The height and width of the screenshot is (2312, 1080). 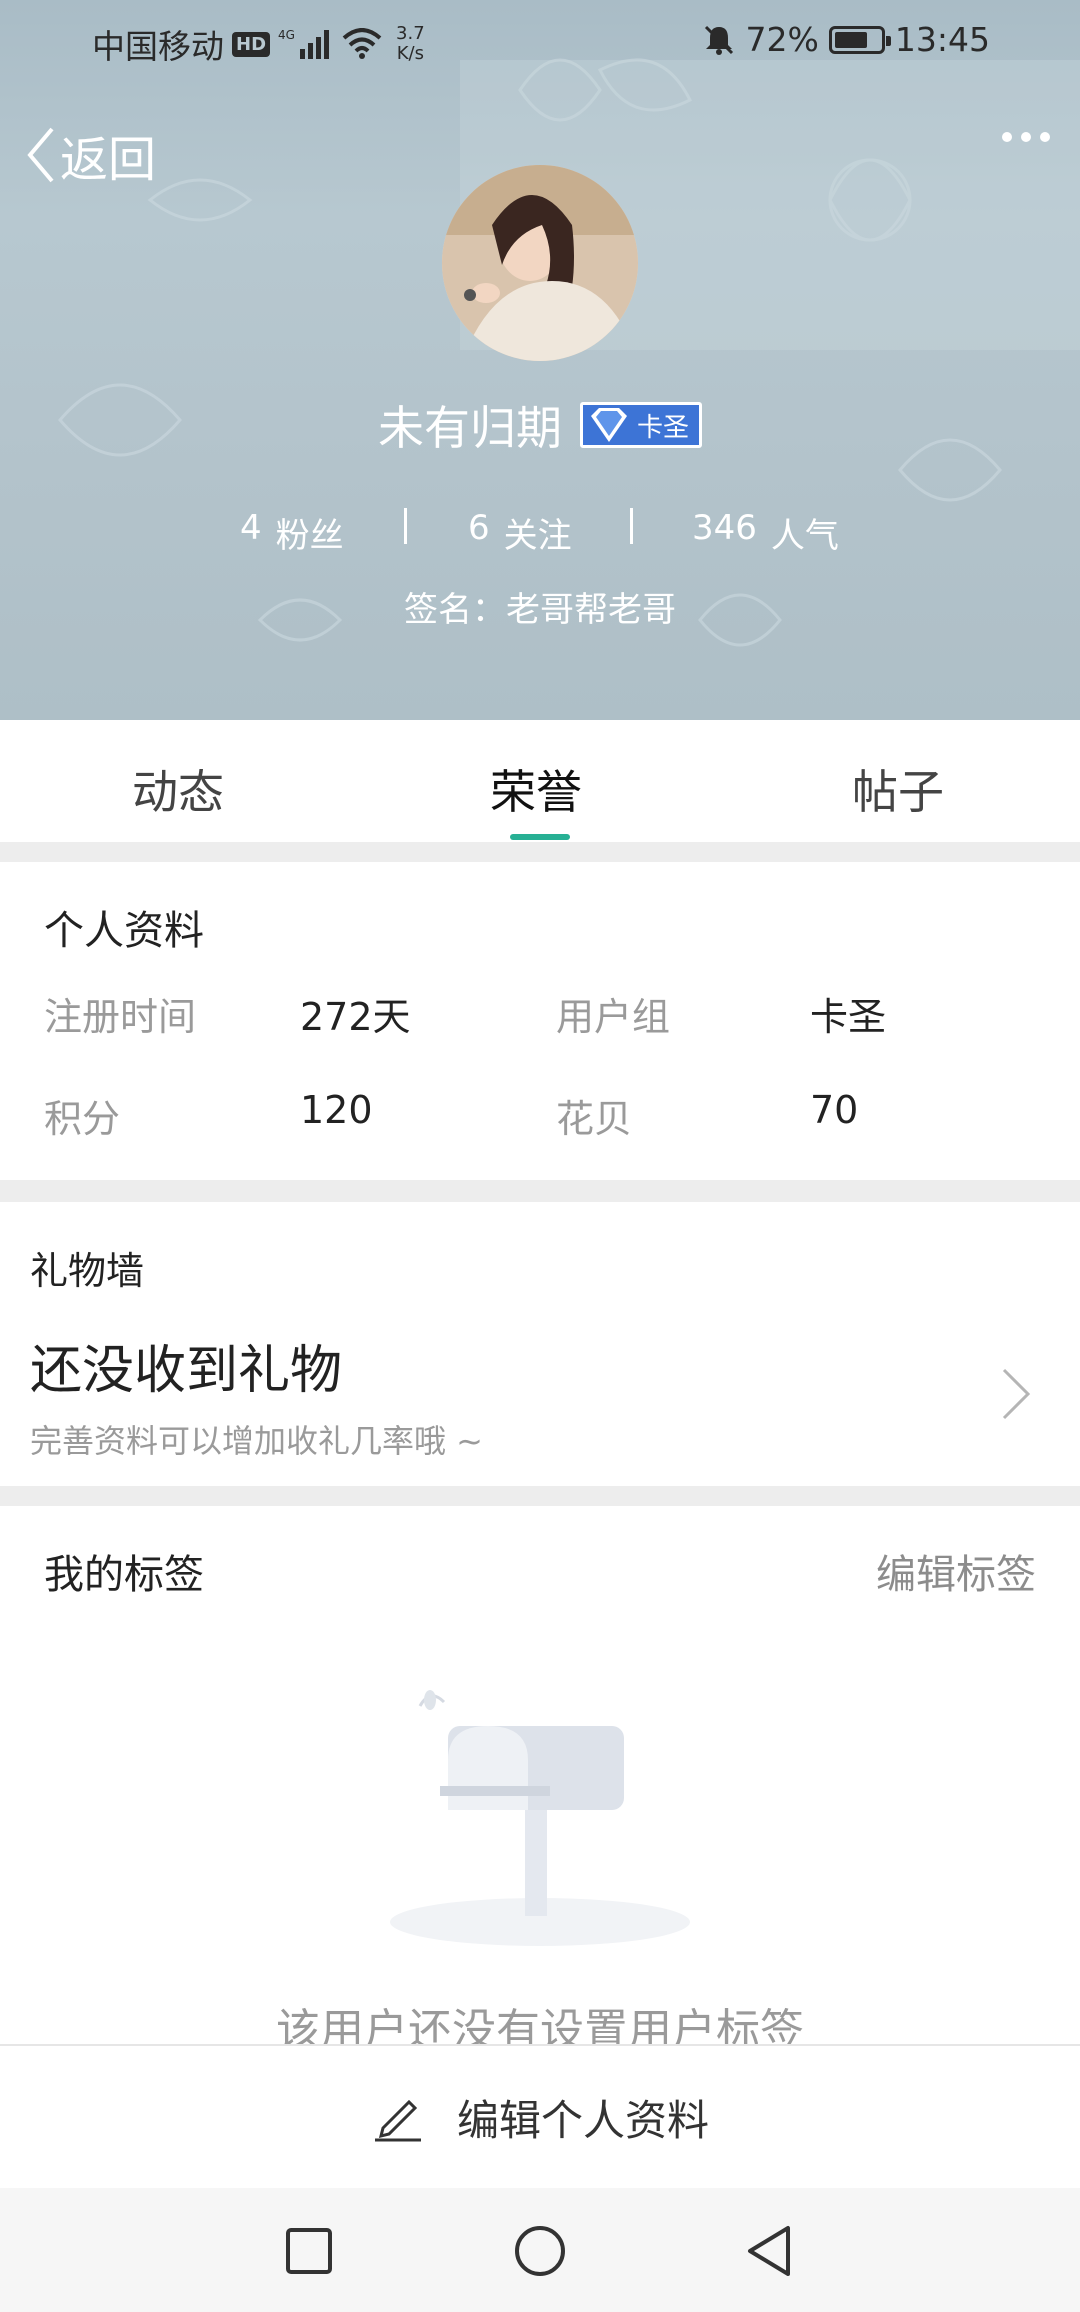 What do you see at coordinates (782, 39) in the screenshot?
I see `battery-percent: 72%` at bounding box center [782, 39].